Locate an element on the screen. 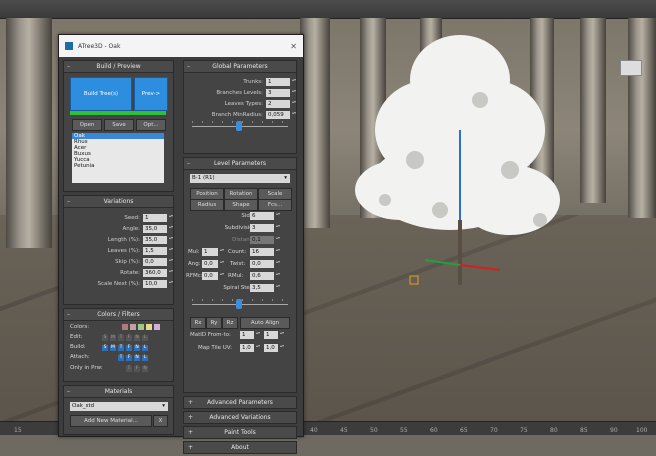 The image size is (656, 456). global-slider is located at coordinates (240, 126).